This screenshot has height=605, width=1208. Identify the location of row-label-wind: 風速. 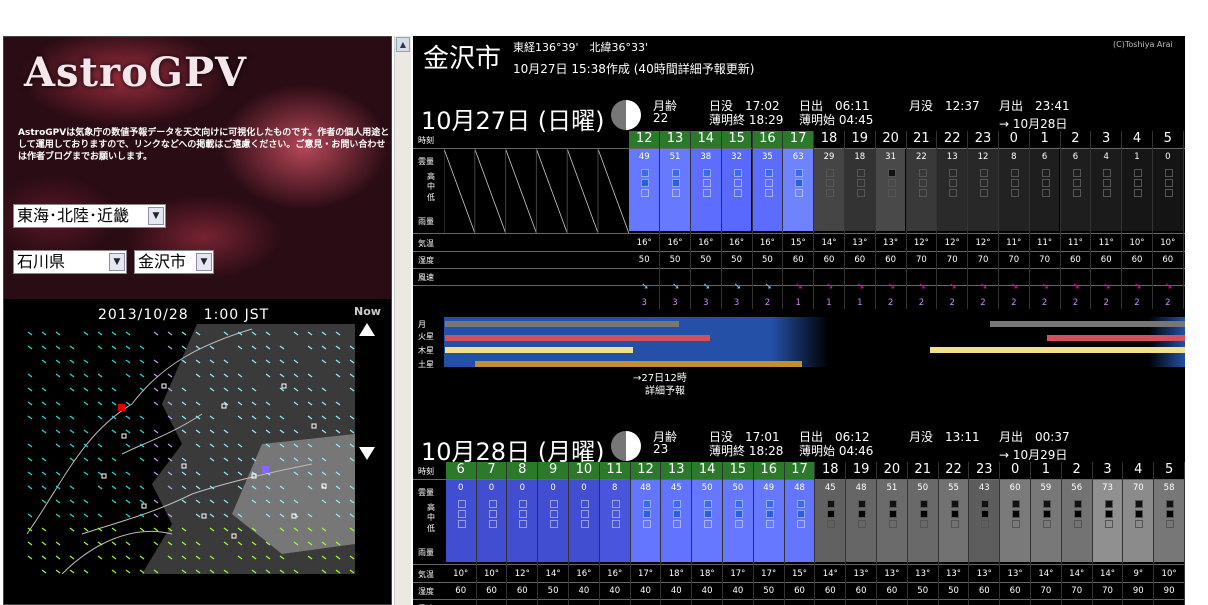
(426, 277).